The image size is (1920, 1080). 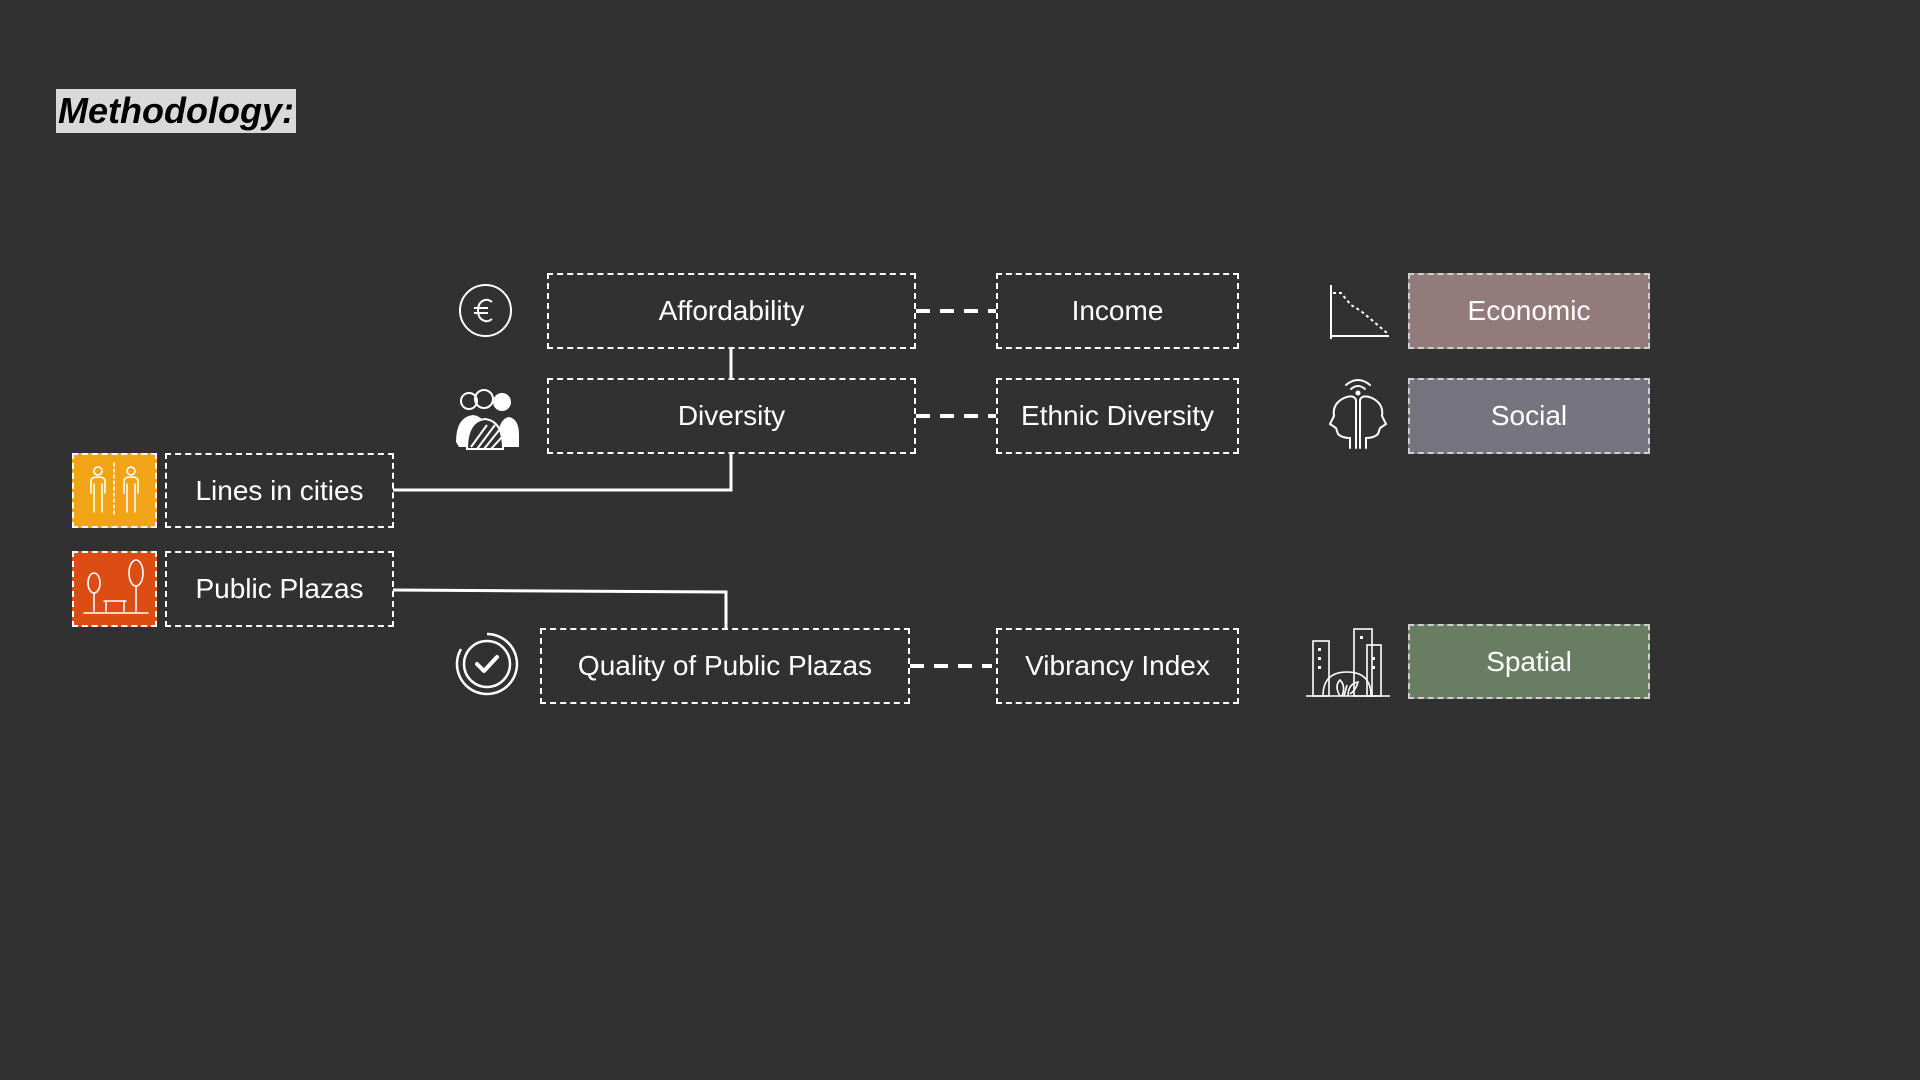 I want to click on affordability-box: Affordability, so click(x=731, y=311).